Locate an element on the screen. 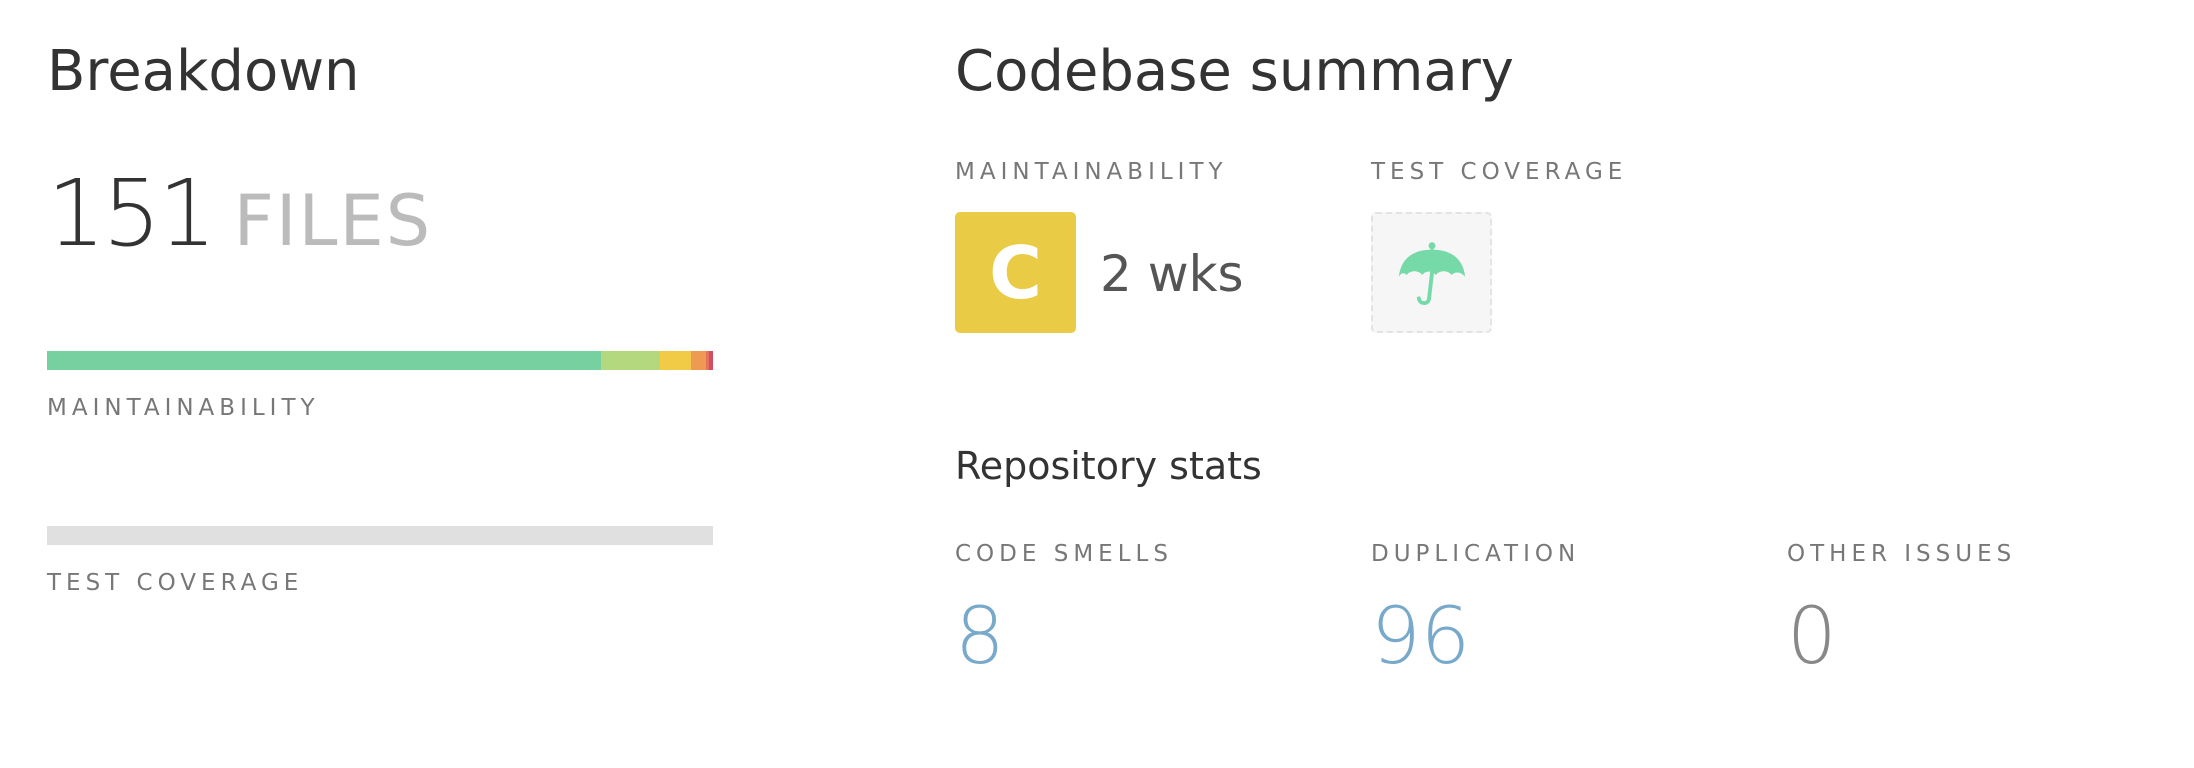 This screenshot has height=768, width=2194. maintainability-distribution-bar is located at coordinates (380, 360).